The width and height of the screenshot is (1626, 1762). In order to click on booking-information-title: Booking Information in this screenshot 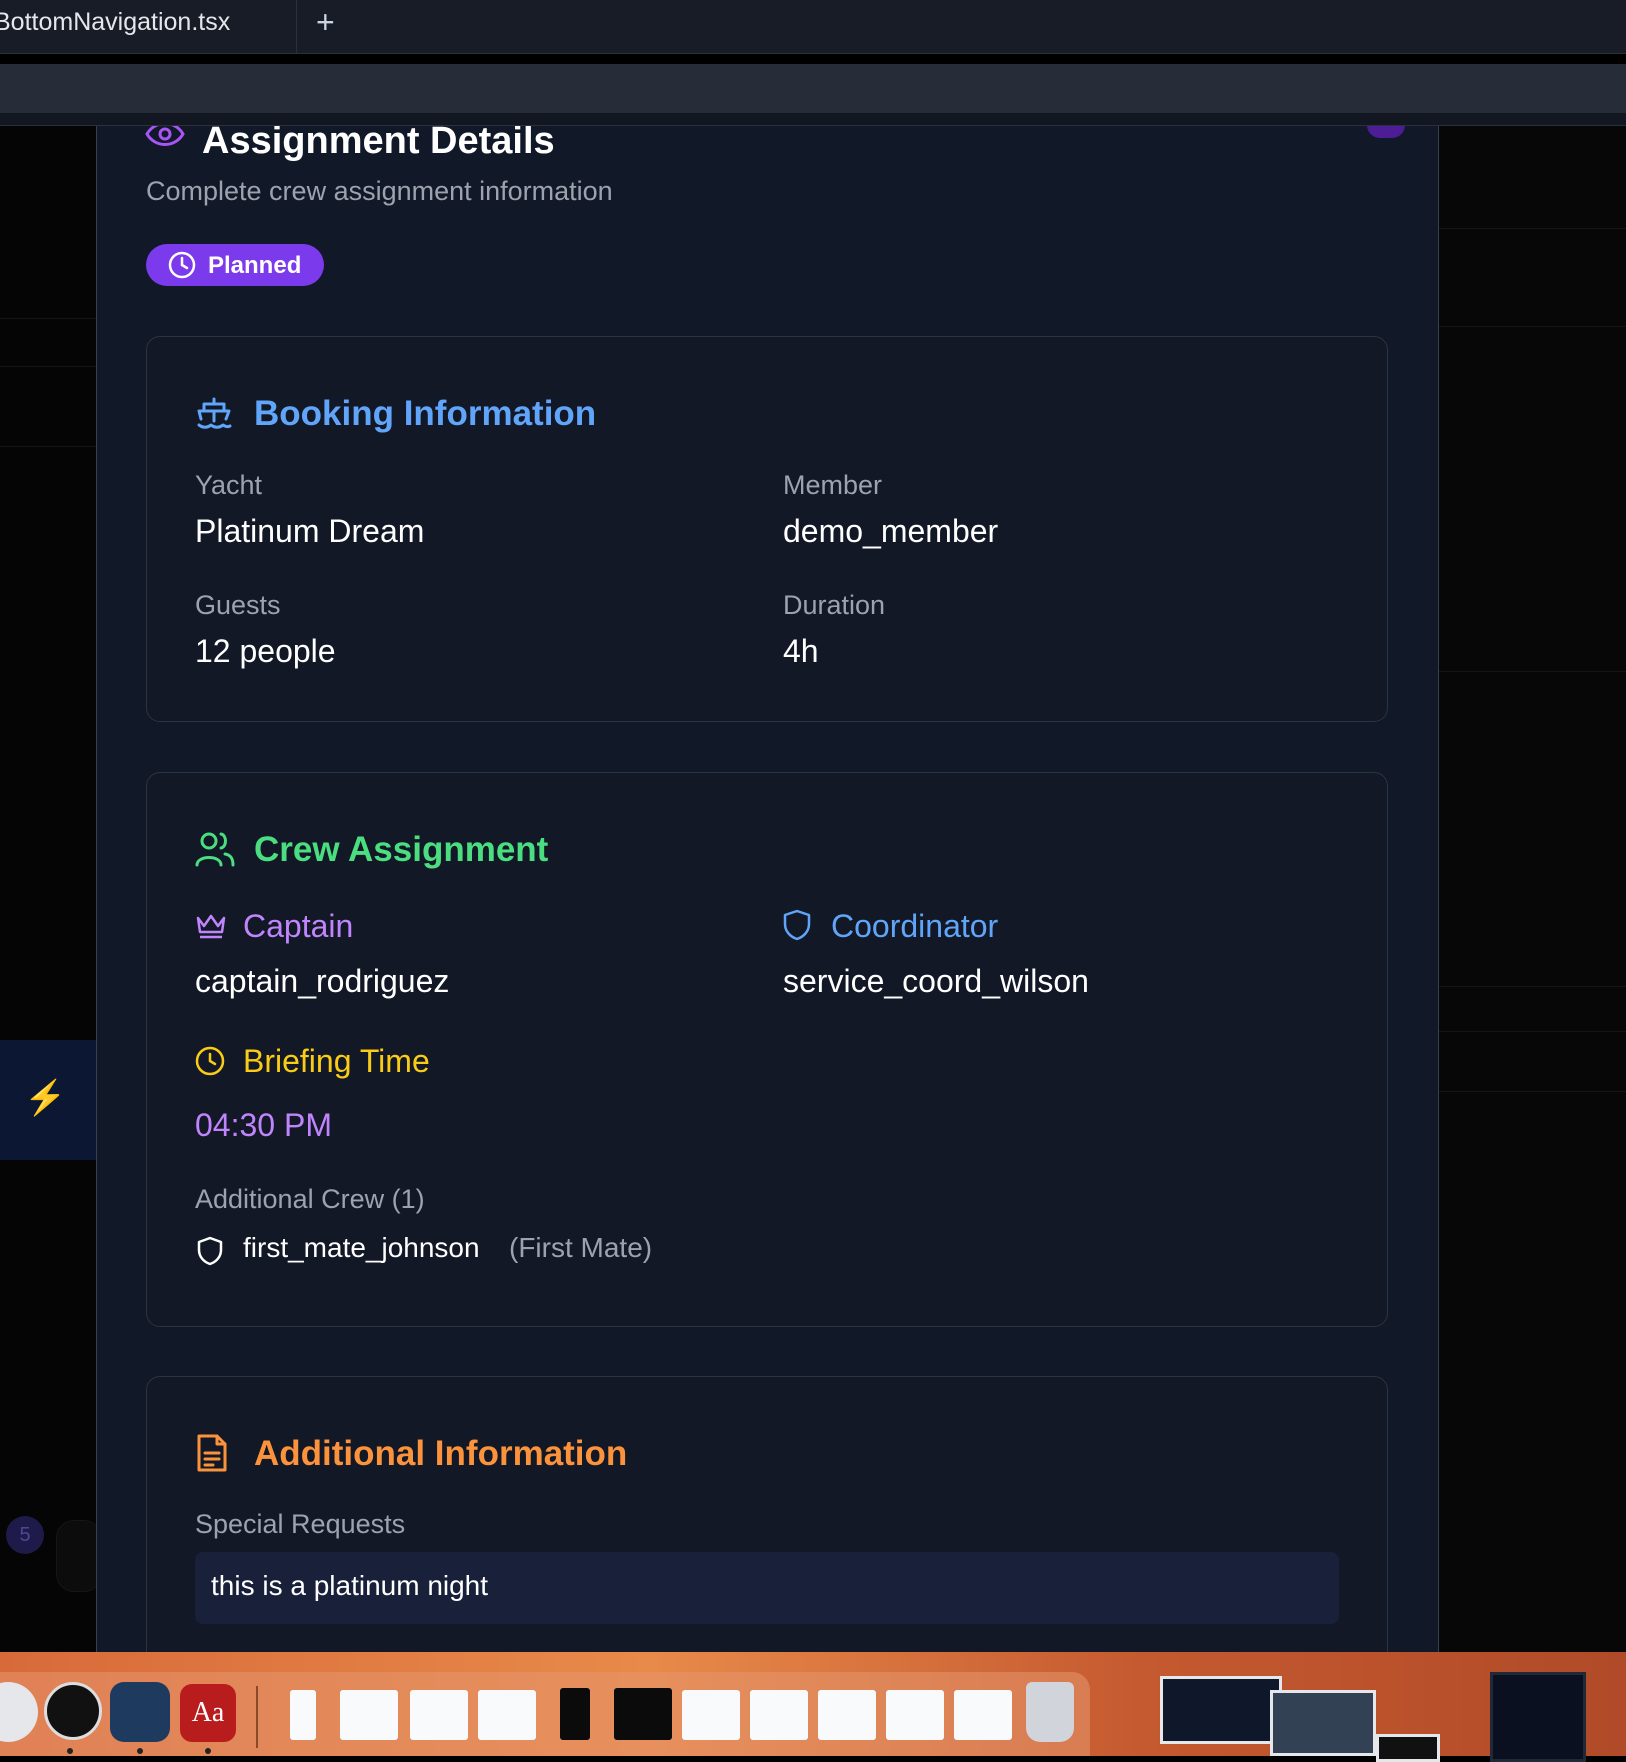, I will do `click(425, 413)`.